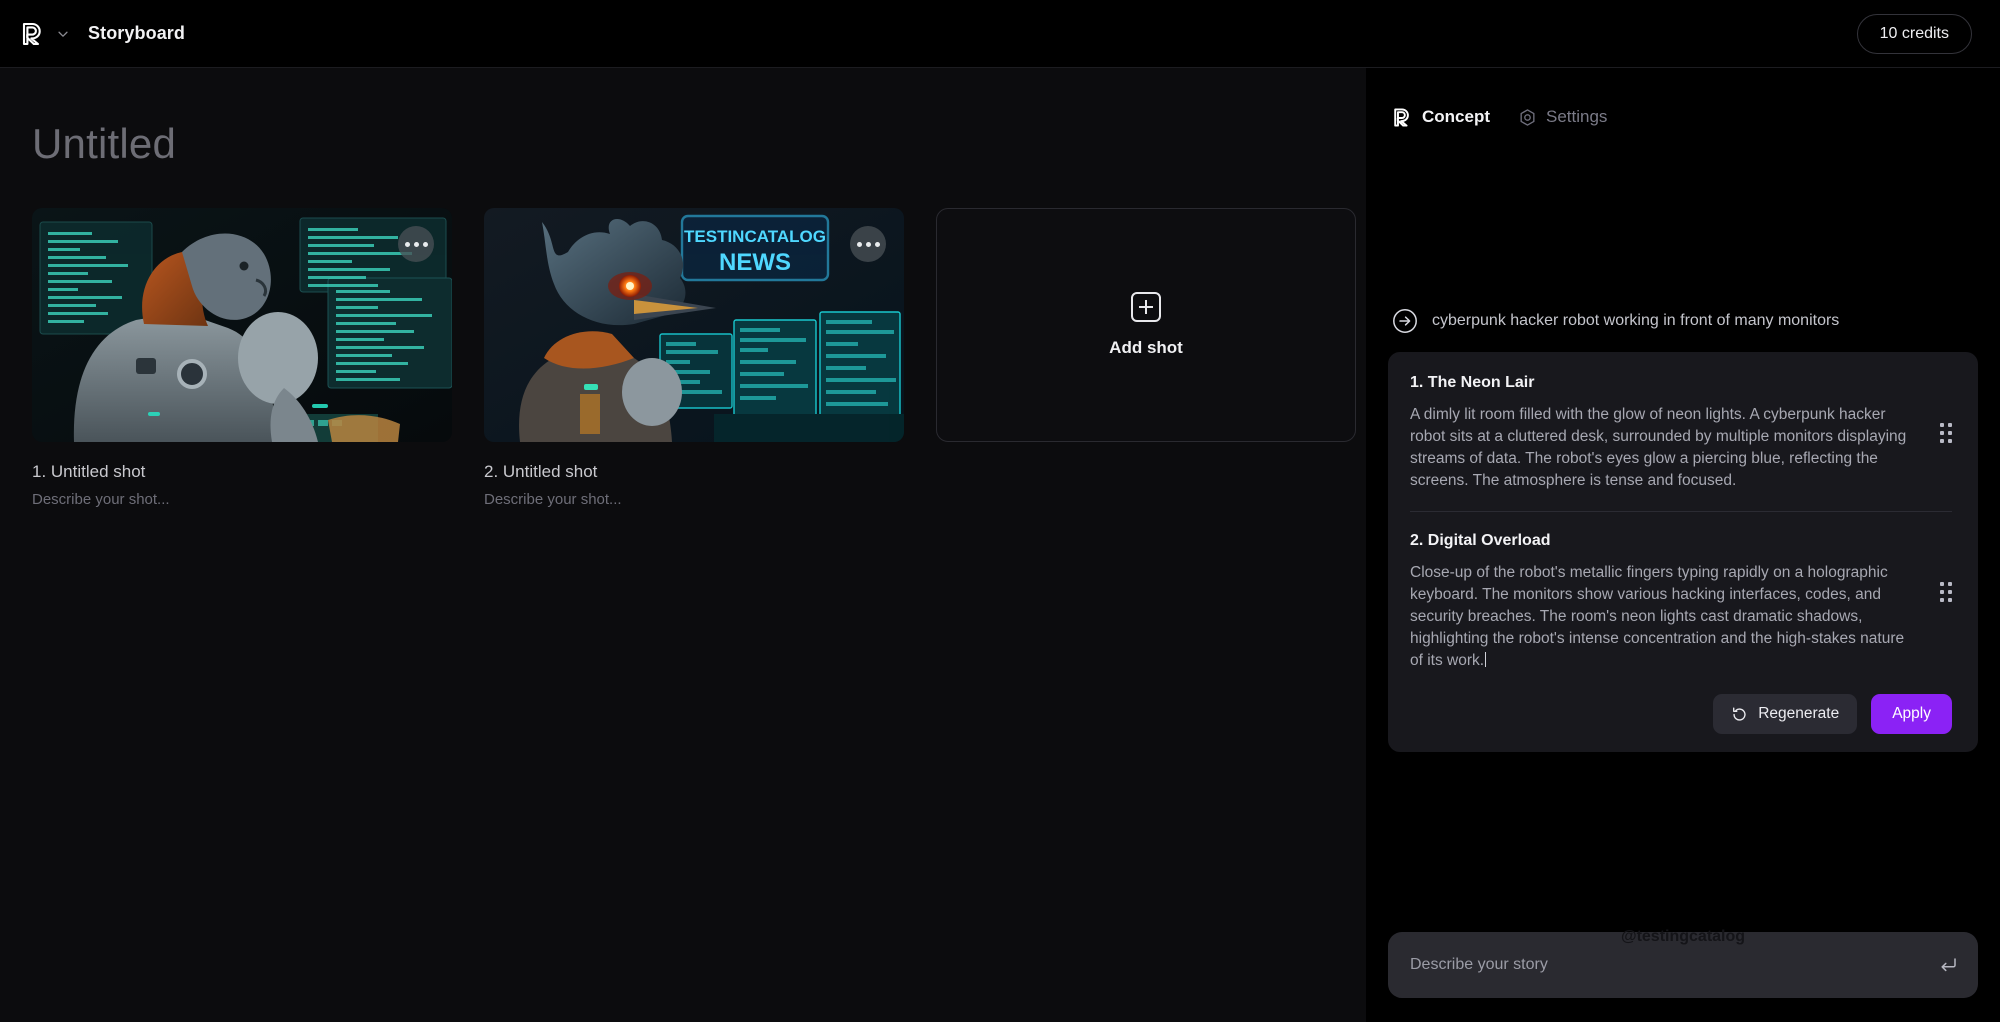  Describe the element at coordinates (755, 236) in the screenshot. I see `neon-sign-line-1: TESTINCATALOG` at that location.